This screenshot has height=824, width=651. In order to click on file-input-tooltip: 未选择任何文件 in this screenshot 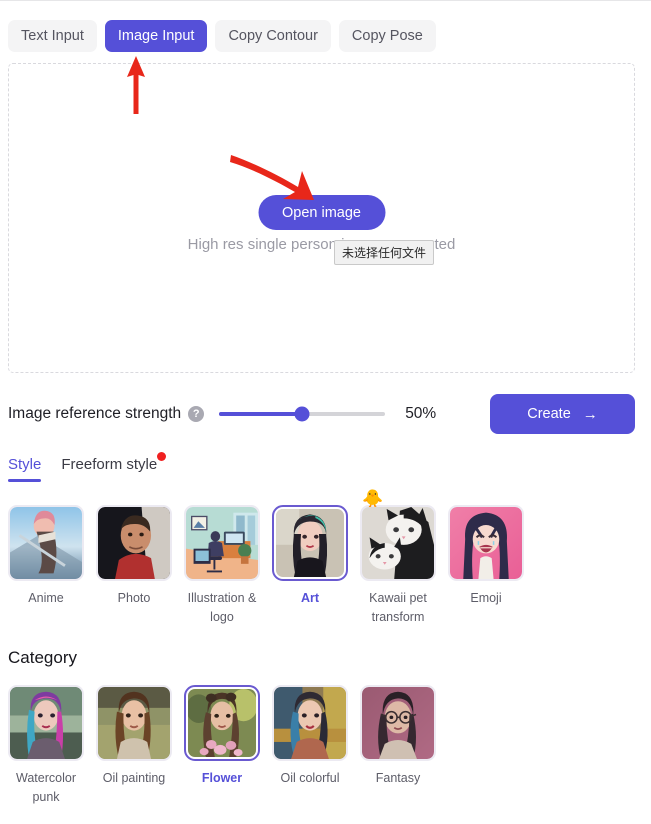, I will do `click(384, 252)`.